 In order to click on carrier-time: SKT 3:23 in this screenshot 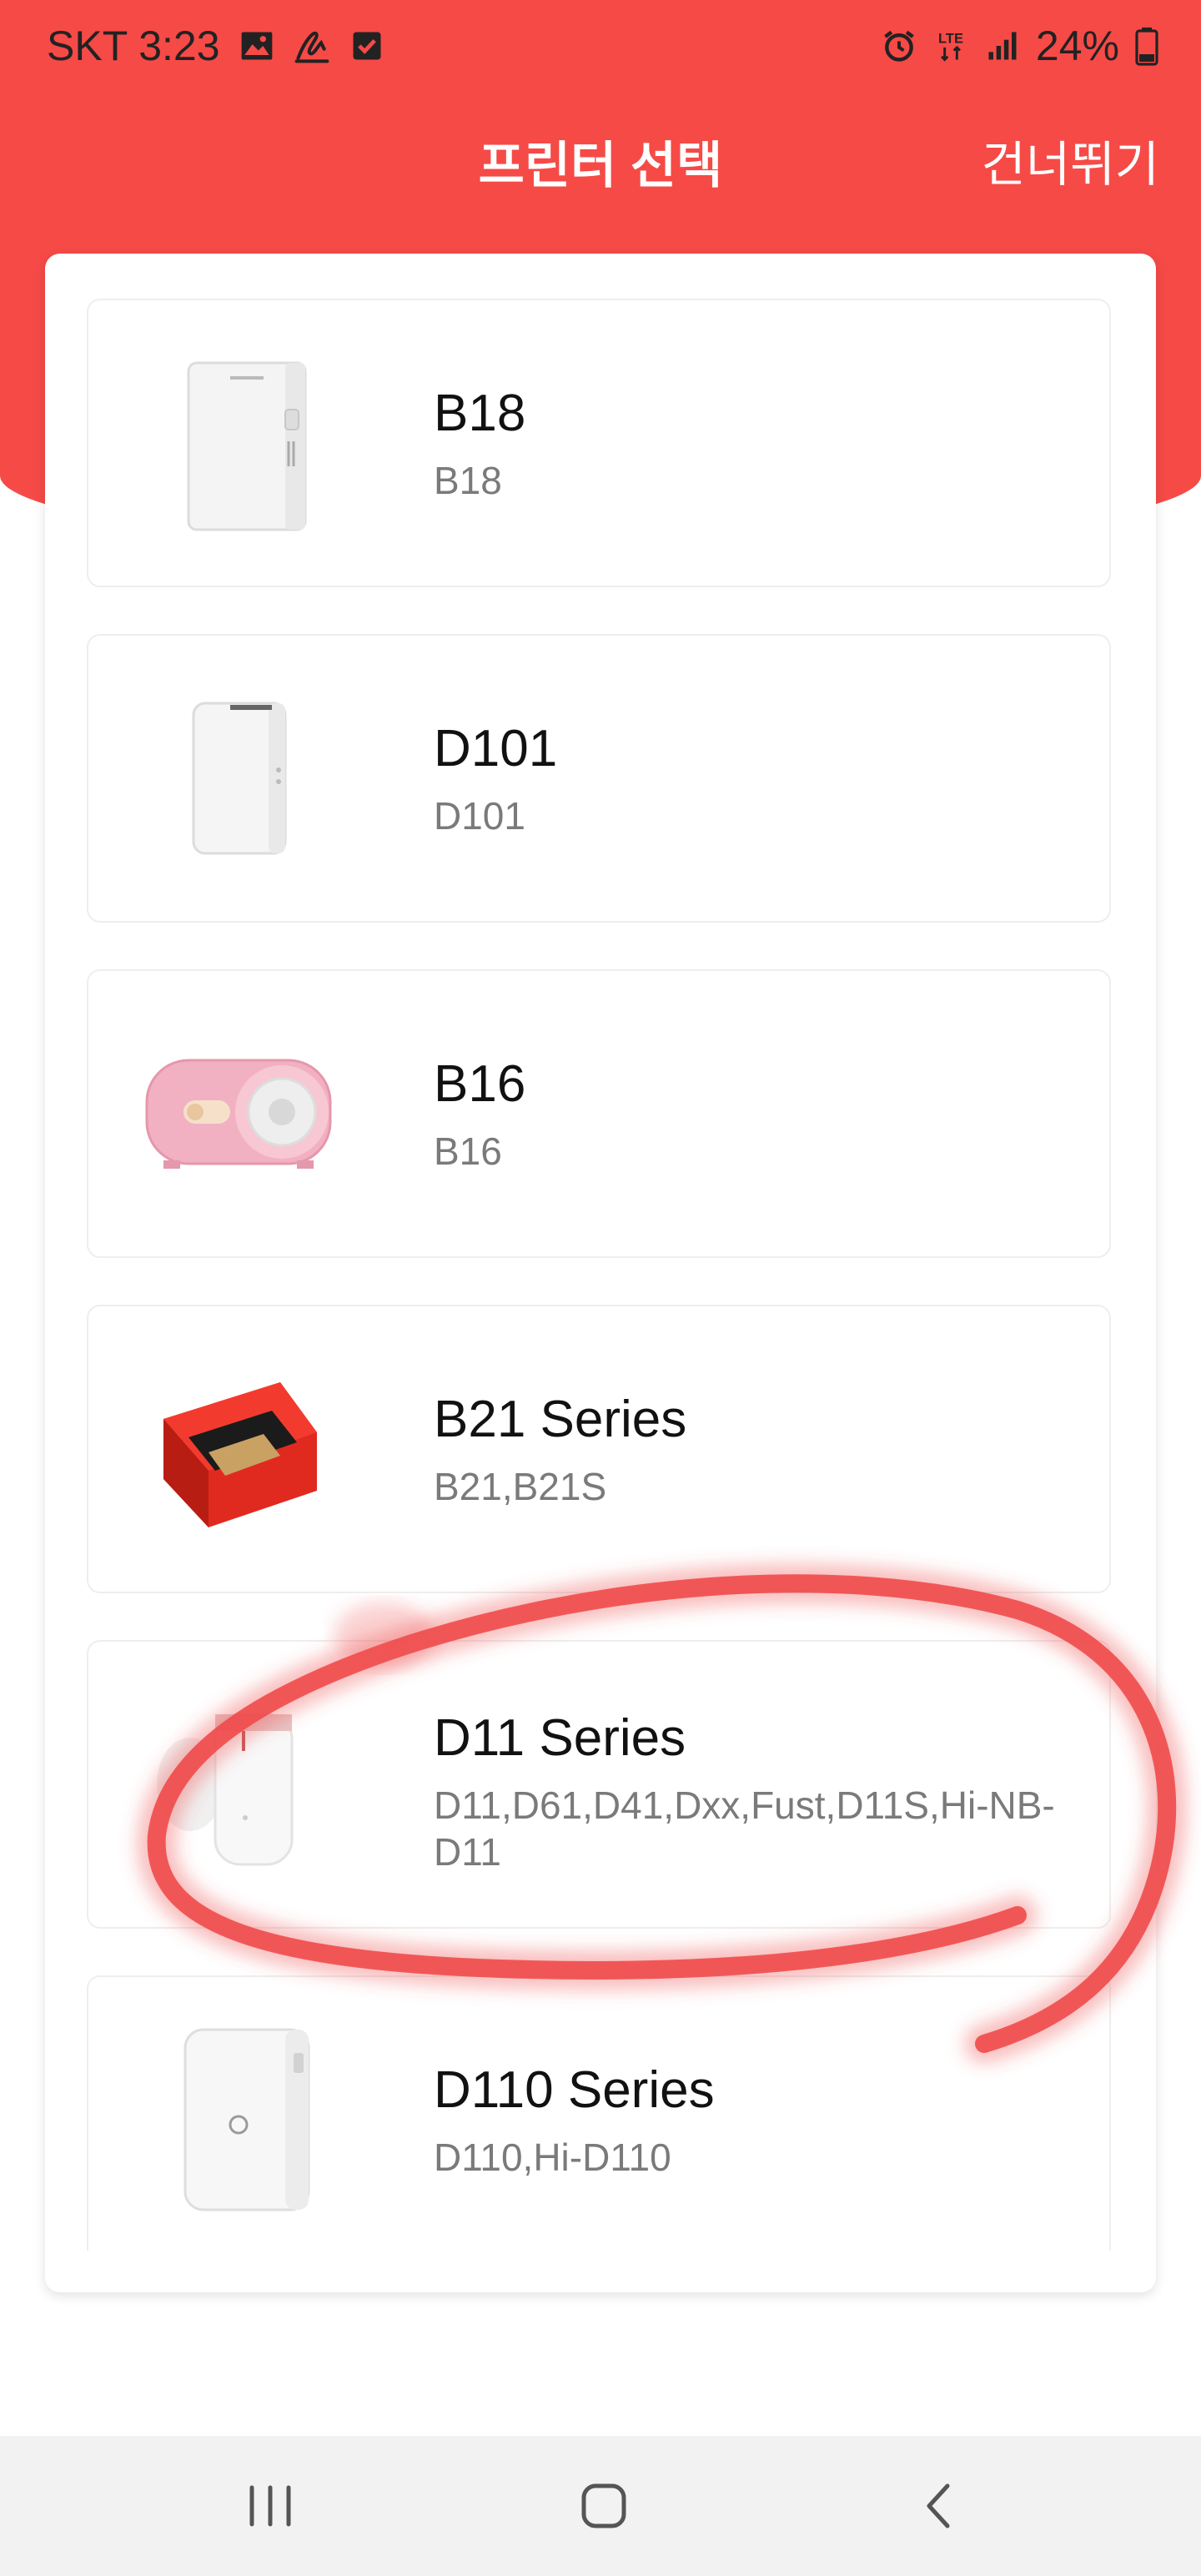, I will do `click(133, 46)`.